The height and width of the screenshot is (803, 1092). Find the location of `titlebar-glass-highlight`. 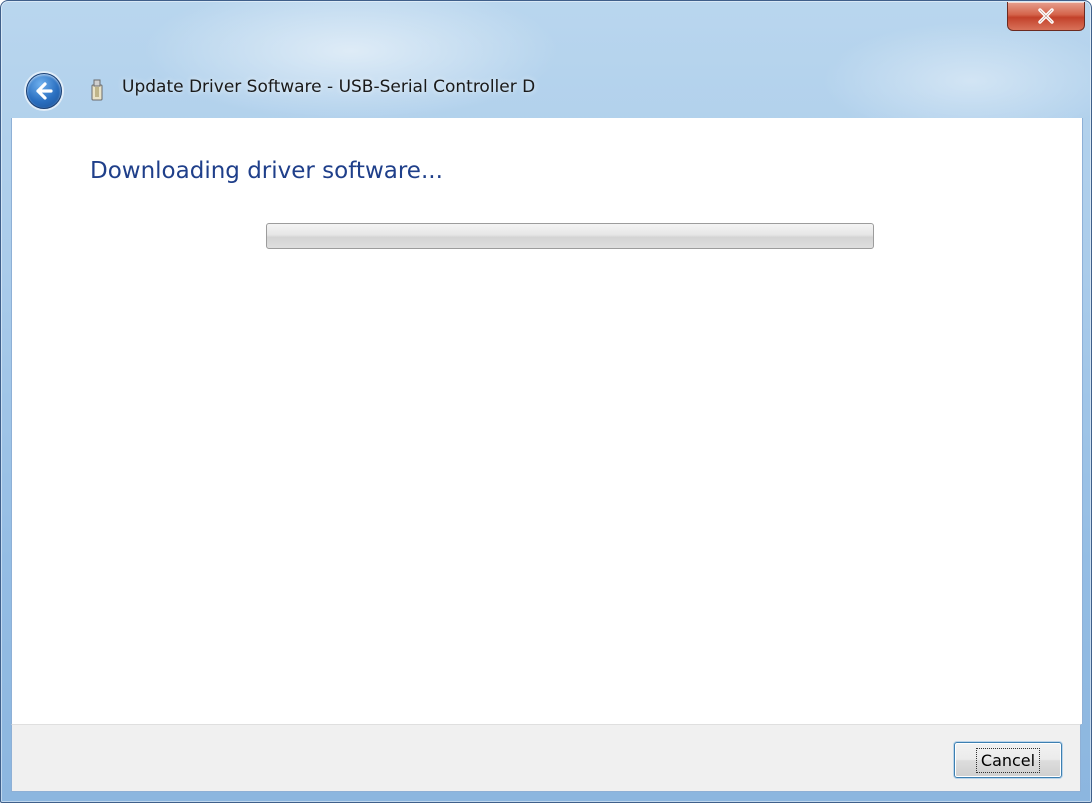

titlebar-glass-highlight is located at coordinates (351, 61).